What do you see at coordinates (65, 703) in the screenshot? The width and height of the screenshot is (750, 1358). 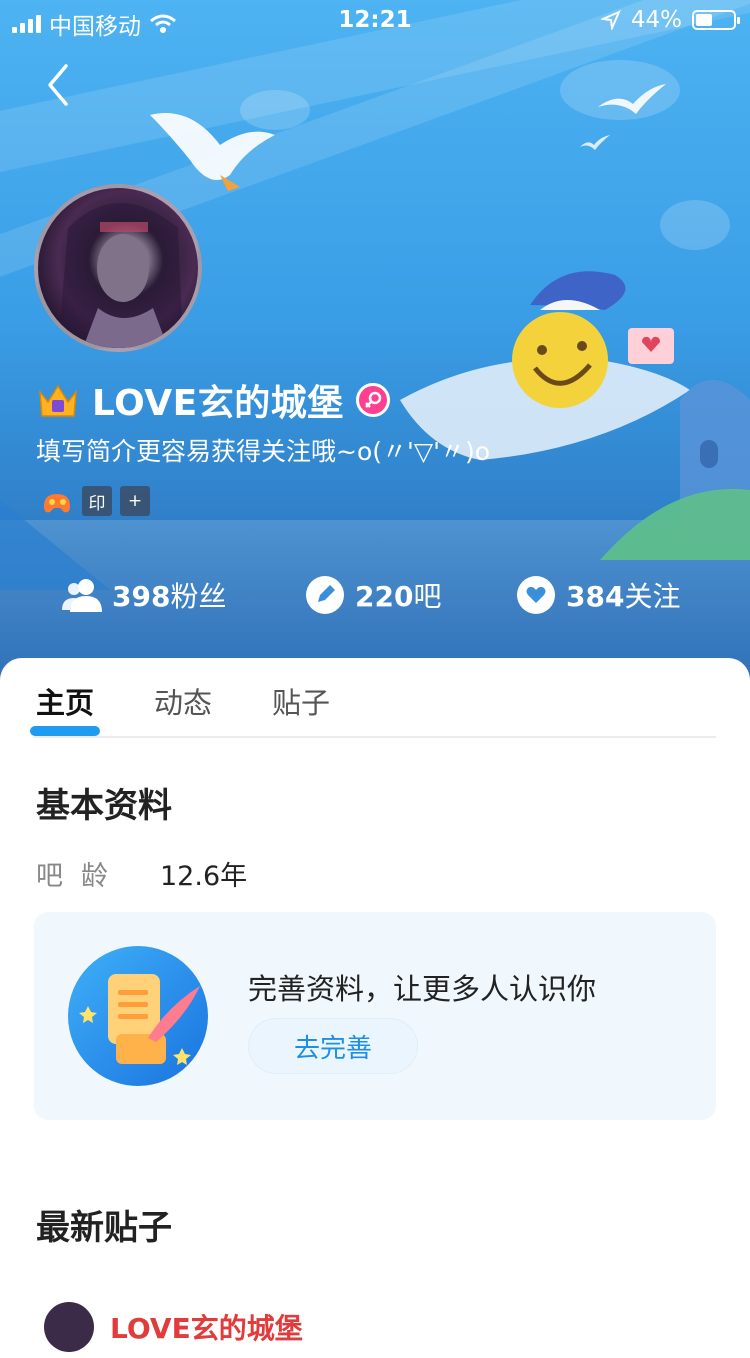 I see `tab-label: 主页` at bounding box center [65, 703].